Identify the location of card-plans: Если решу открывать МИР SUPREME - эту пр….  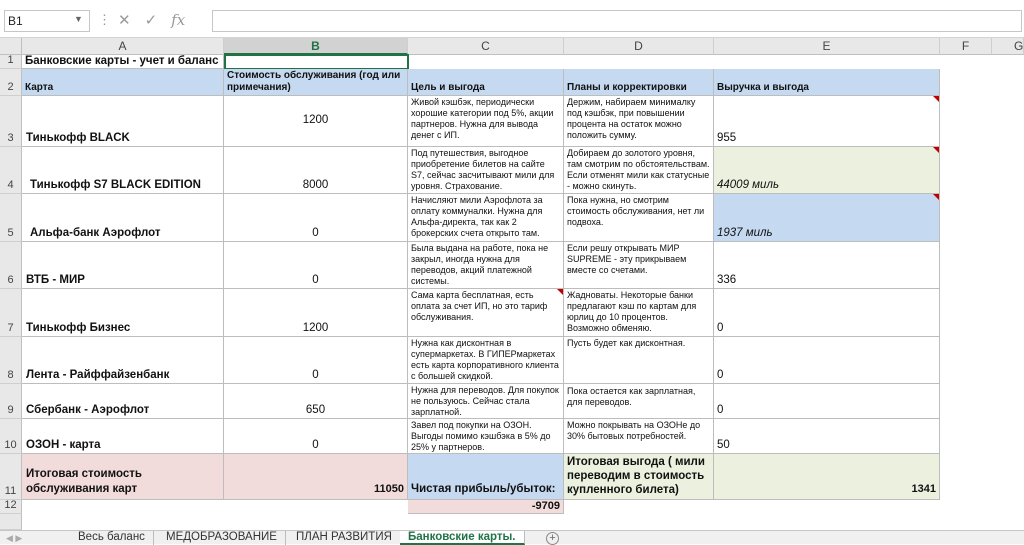
(639, 265).